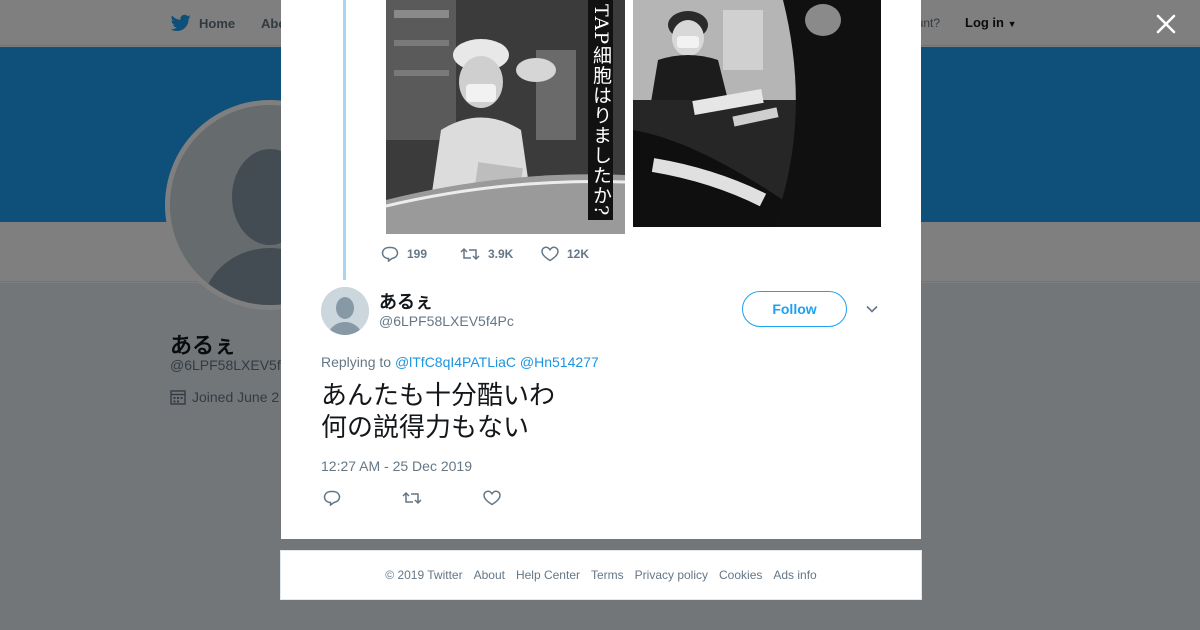 The width and height of the screenshot is (1200, 630). I want to click on retweet-count: 3.9K, so click(501, 254).